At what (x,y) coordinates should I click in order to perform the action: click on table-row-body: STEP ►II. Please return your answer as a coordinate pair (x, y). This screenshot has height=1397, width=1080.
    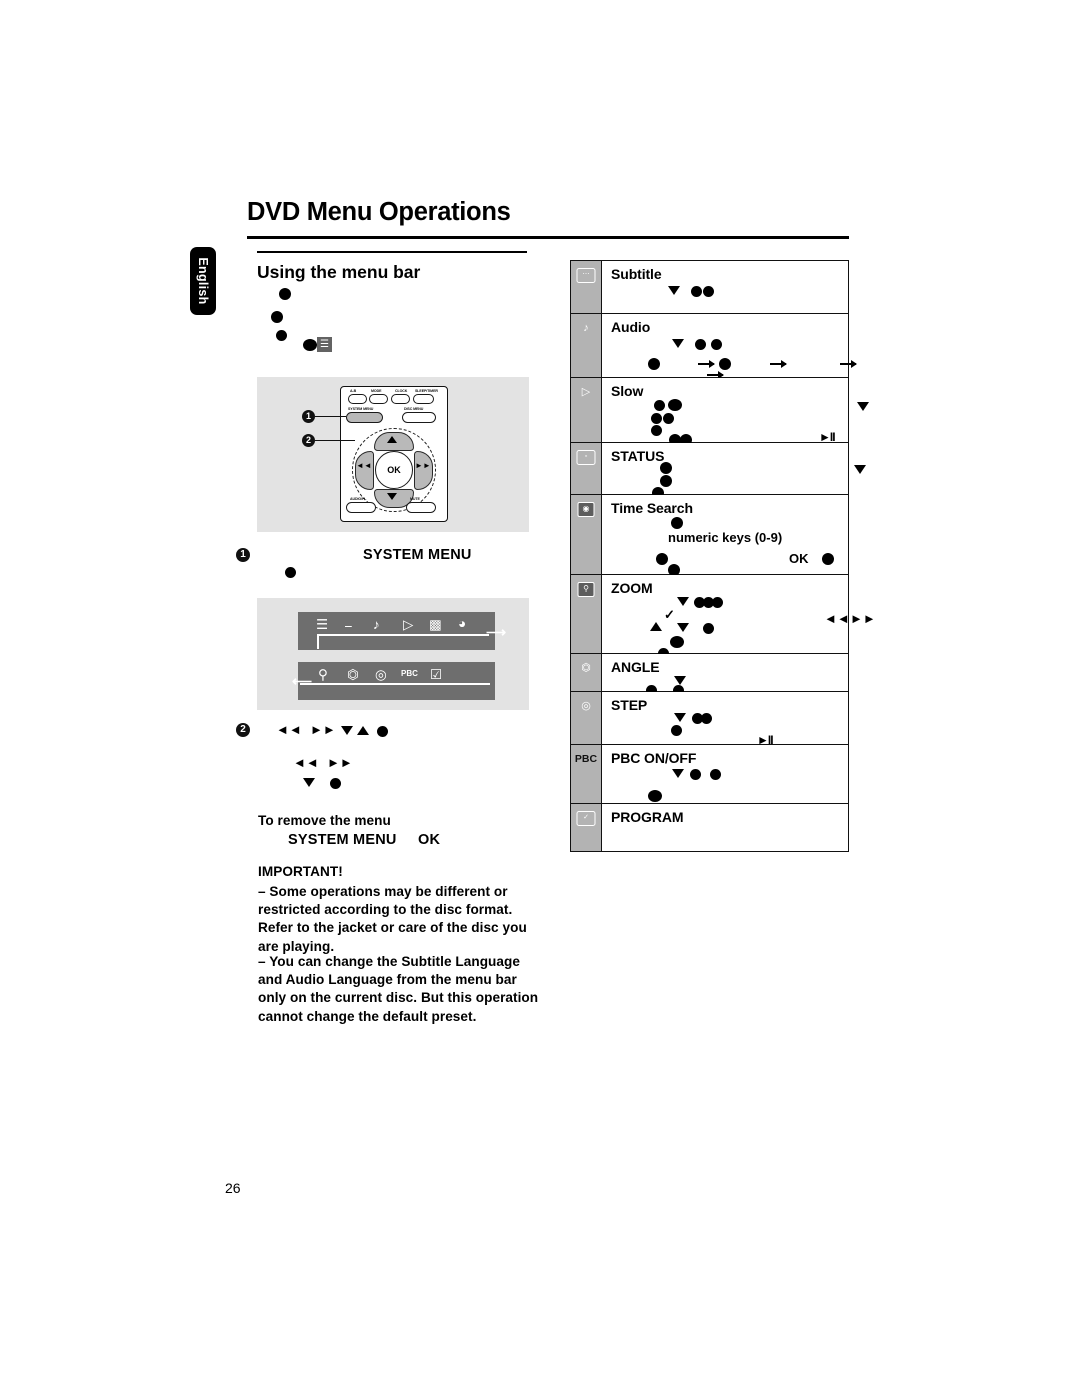
    Looking at the image, I should click on (725, 719).